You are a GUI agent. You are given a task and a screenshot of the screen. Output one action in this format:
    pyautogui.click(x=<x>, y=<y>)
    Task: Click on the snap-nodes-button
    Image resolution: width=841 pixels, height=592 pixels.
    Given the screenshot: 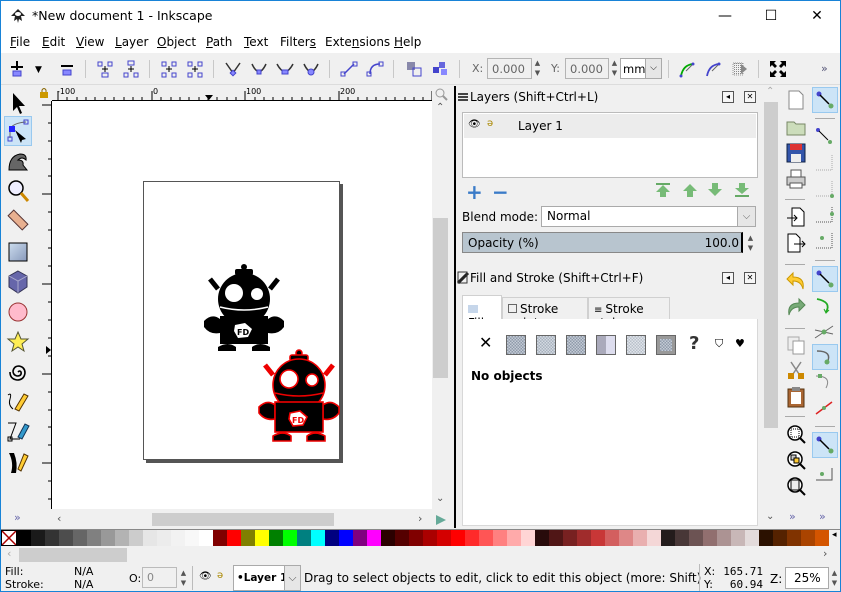 What is the action you would take?
    pyautogui.click(x=825, y=279)
    